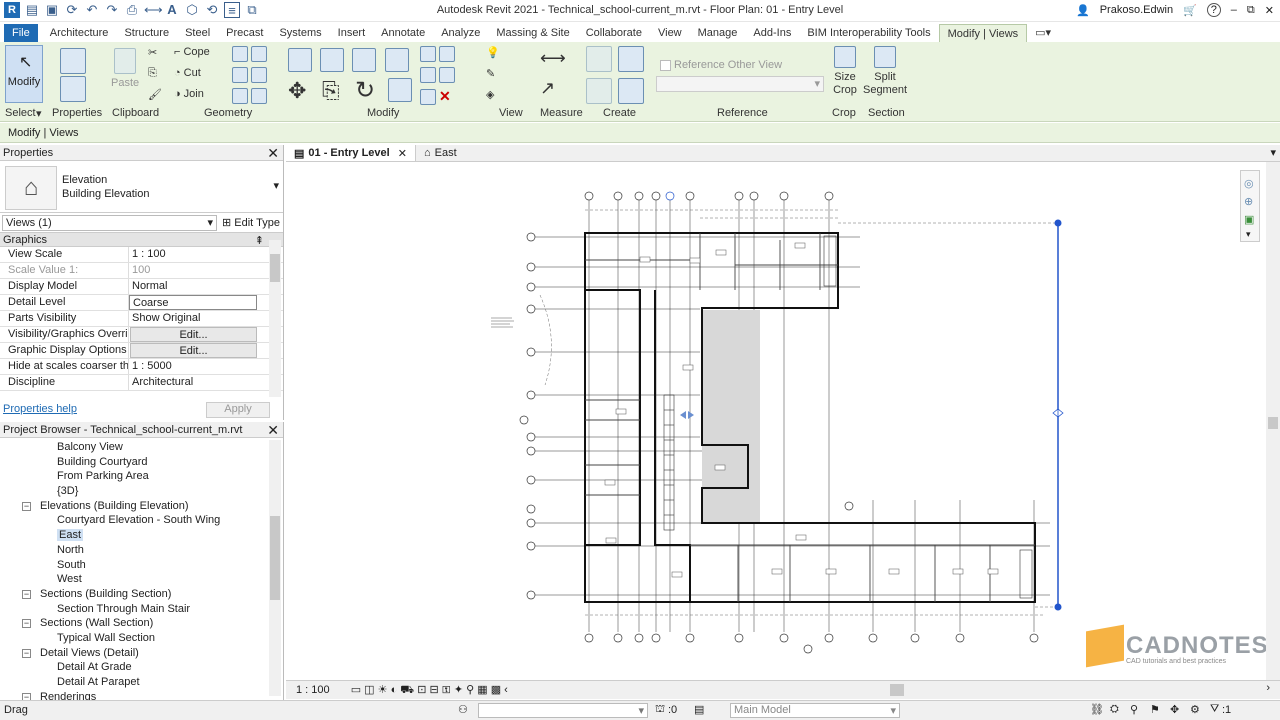  What do you see at coordinates (356, 690) in the screenshot?
I see `detail-level-icon: ▭` at bounding box center [356, 690].